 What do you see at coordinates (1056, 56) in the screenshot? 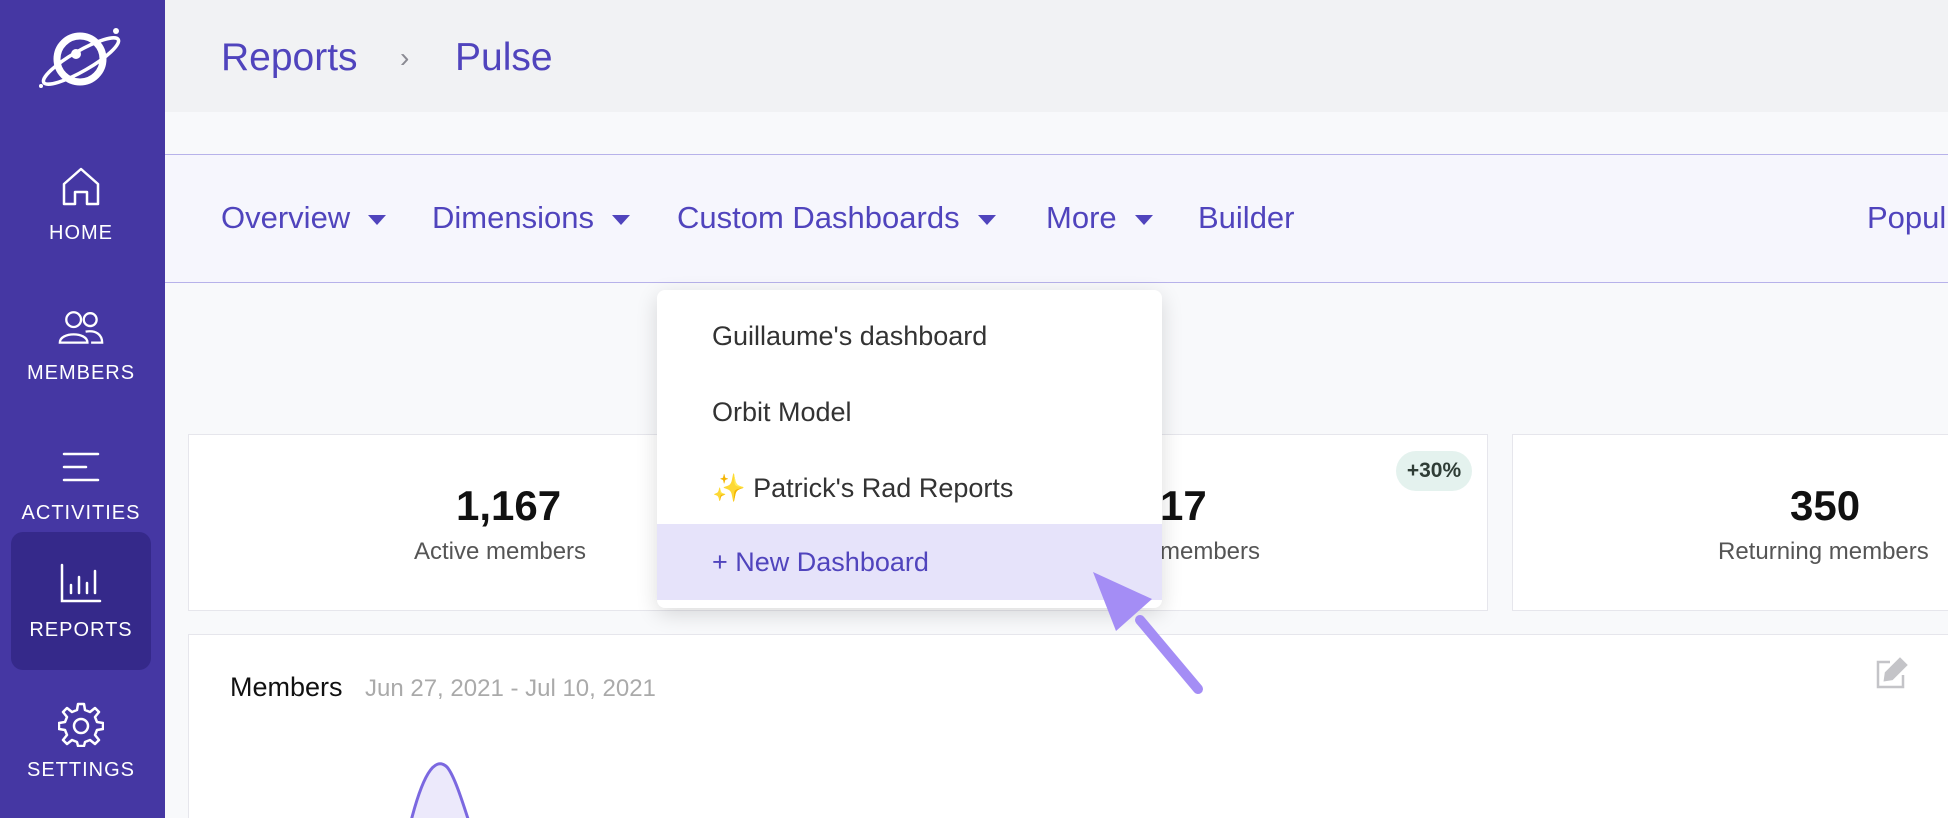
I see `page-header` at bounding box center [1056, 56].